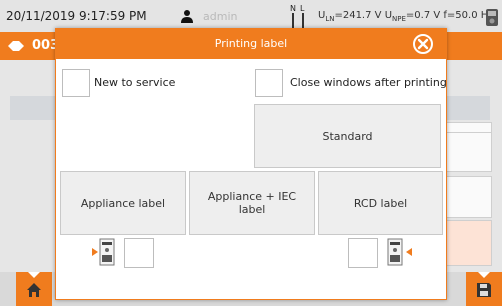  I want to click on left-label-checkbox, so click(139, 253).